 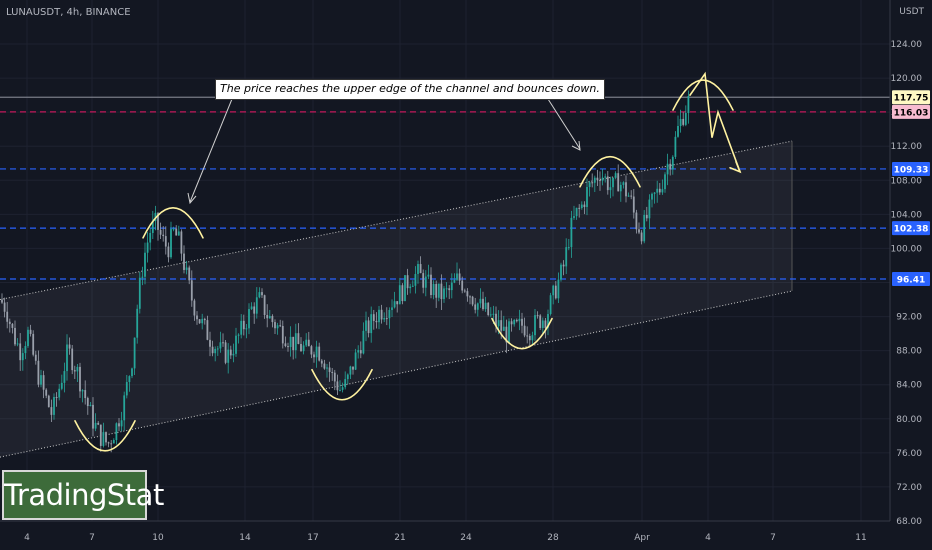 I want to click on x-tick-label: 7, so click(x=773, y=538).